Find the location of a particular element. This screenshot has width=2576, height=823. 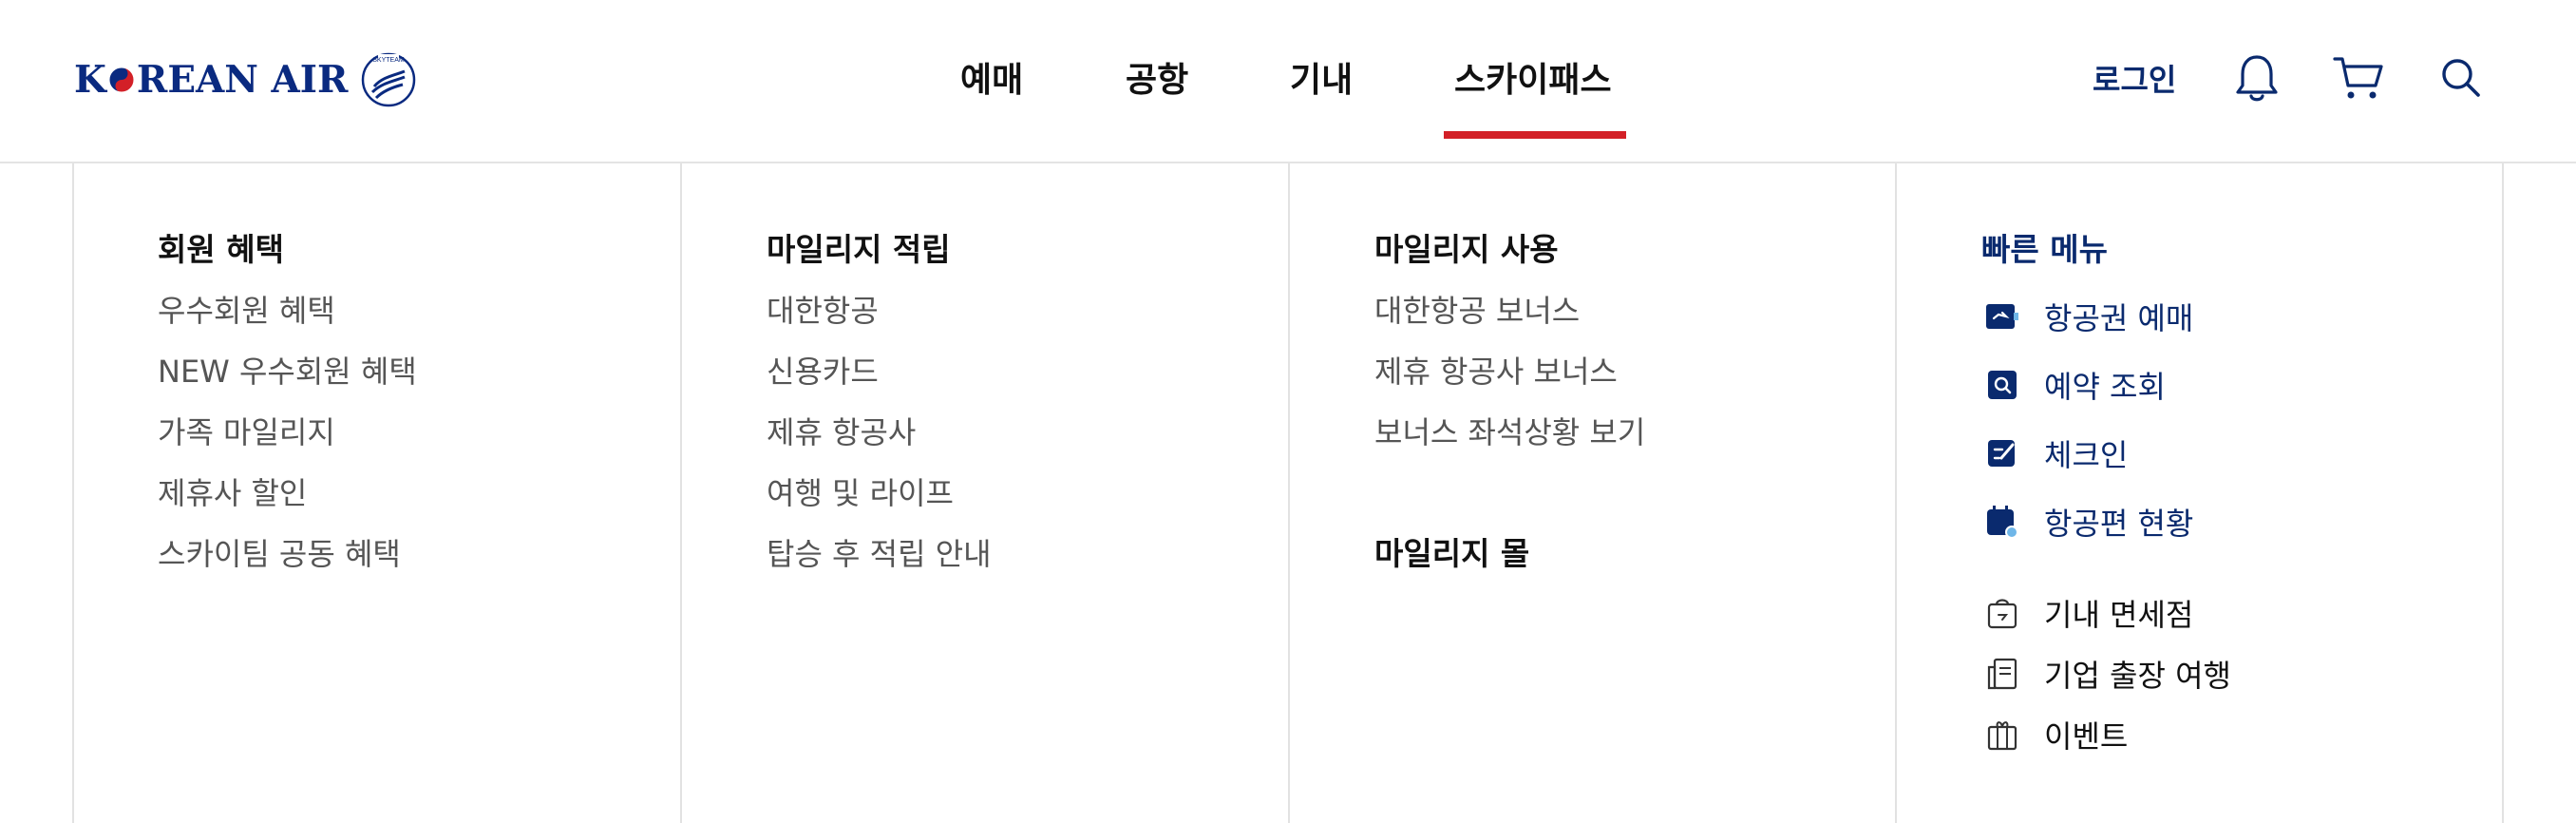

mileage-mall-link: 마일리지 몰 is located at coordinates (1451, 551).